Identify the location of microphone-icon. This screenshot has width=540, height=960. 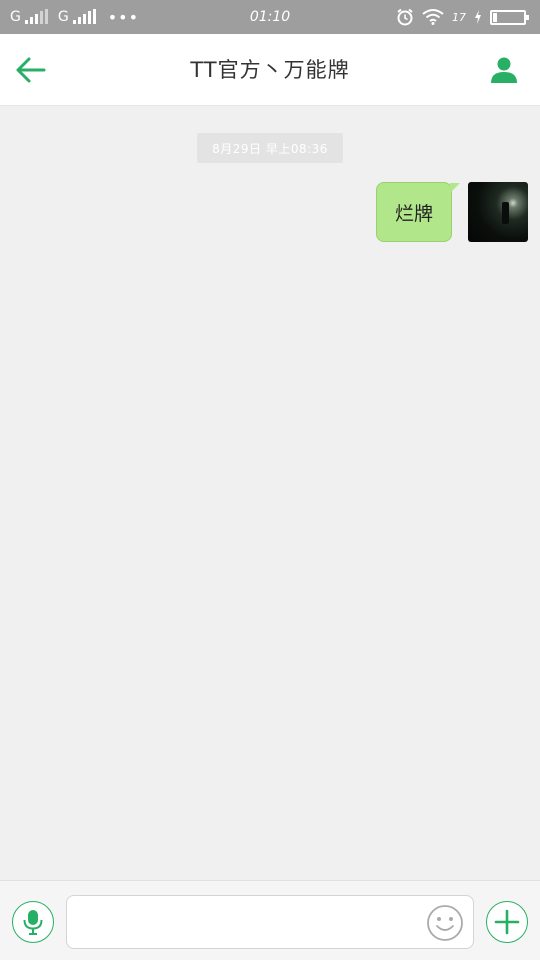
(33, 922).